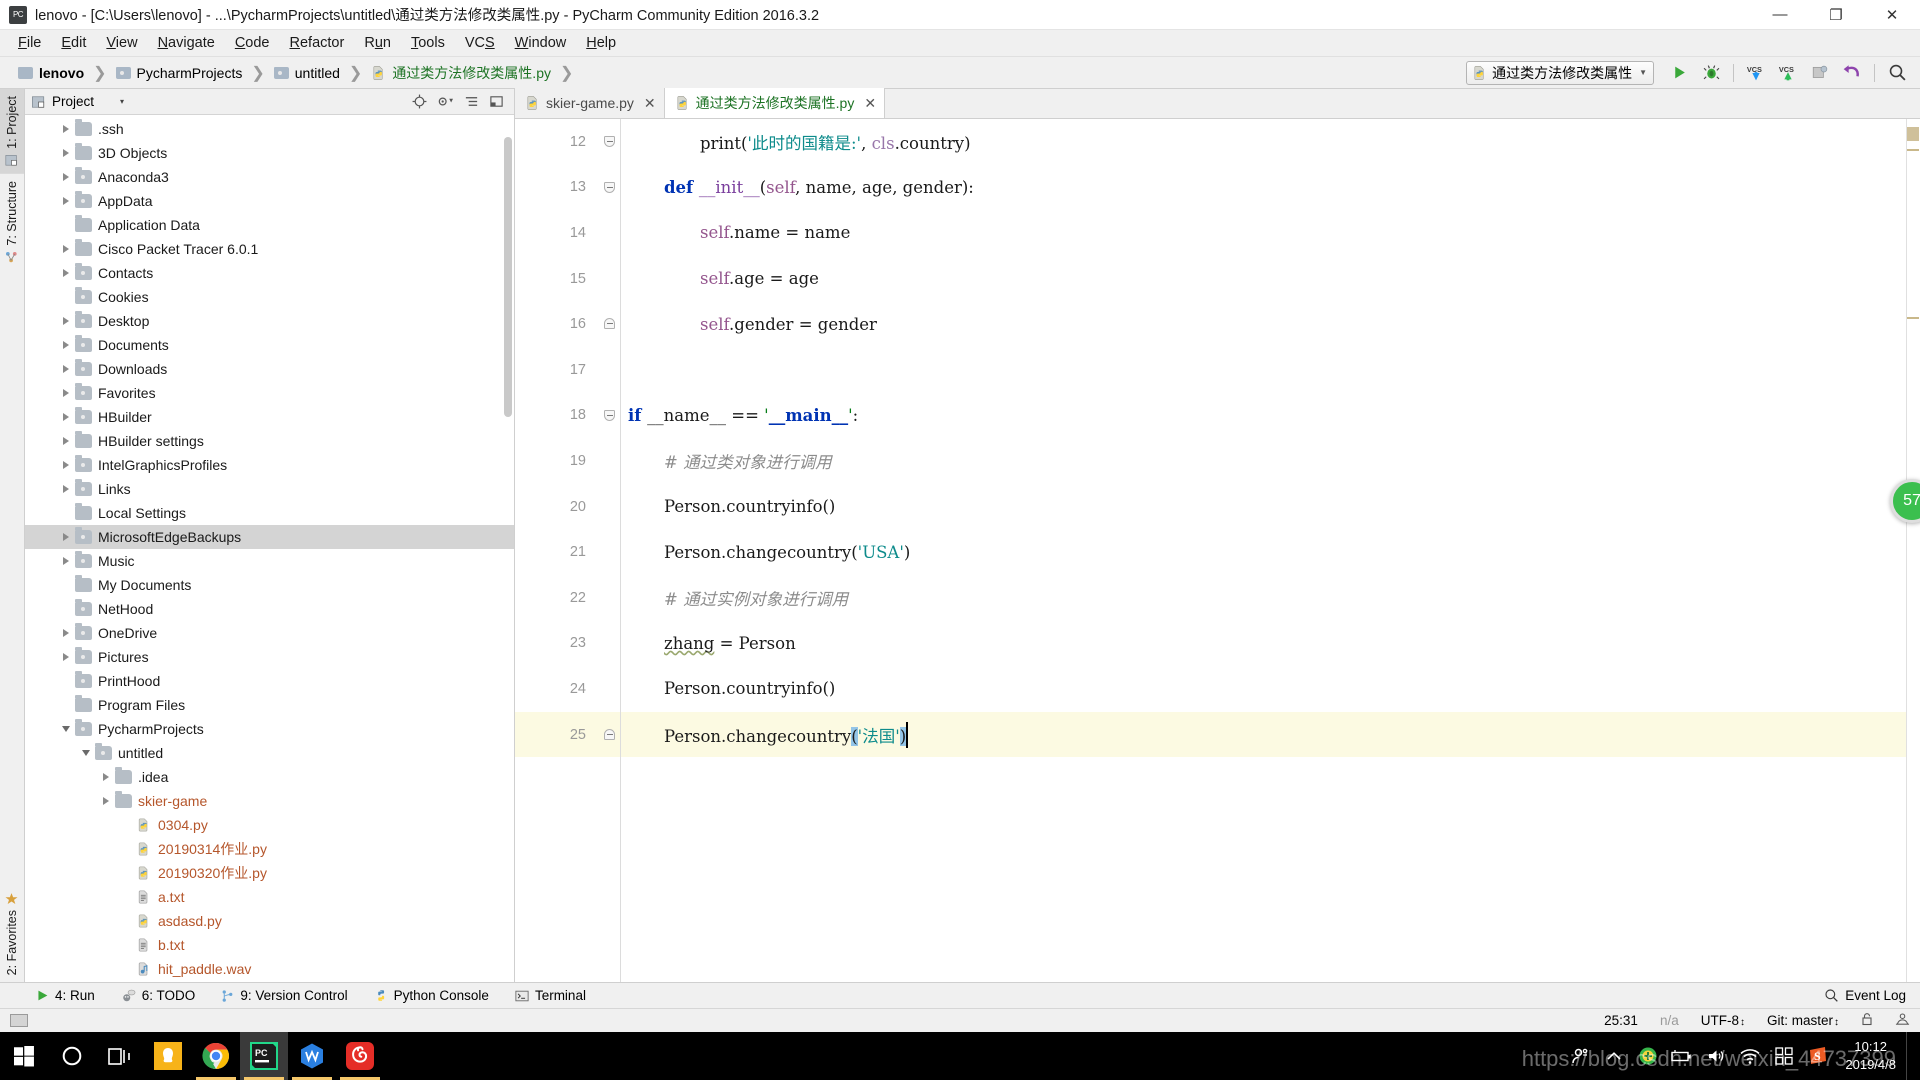 This screenshot has height=1080, width=1920. What do you see at coordinates (216, 1056) in the screenshot?
I see `chrome-button` at bounding box center [216, 1056].